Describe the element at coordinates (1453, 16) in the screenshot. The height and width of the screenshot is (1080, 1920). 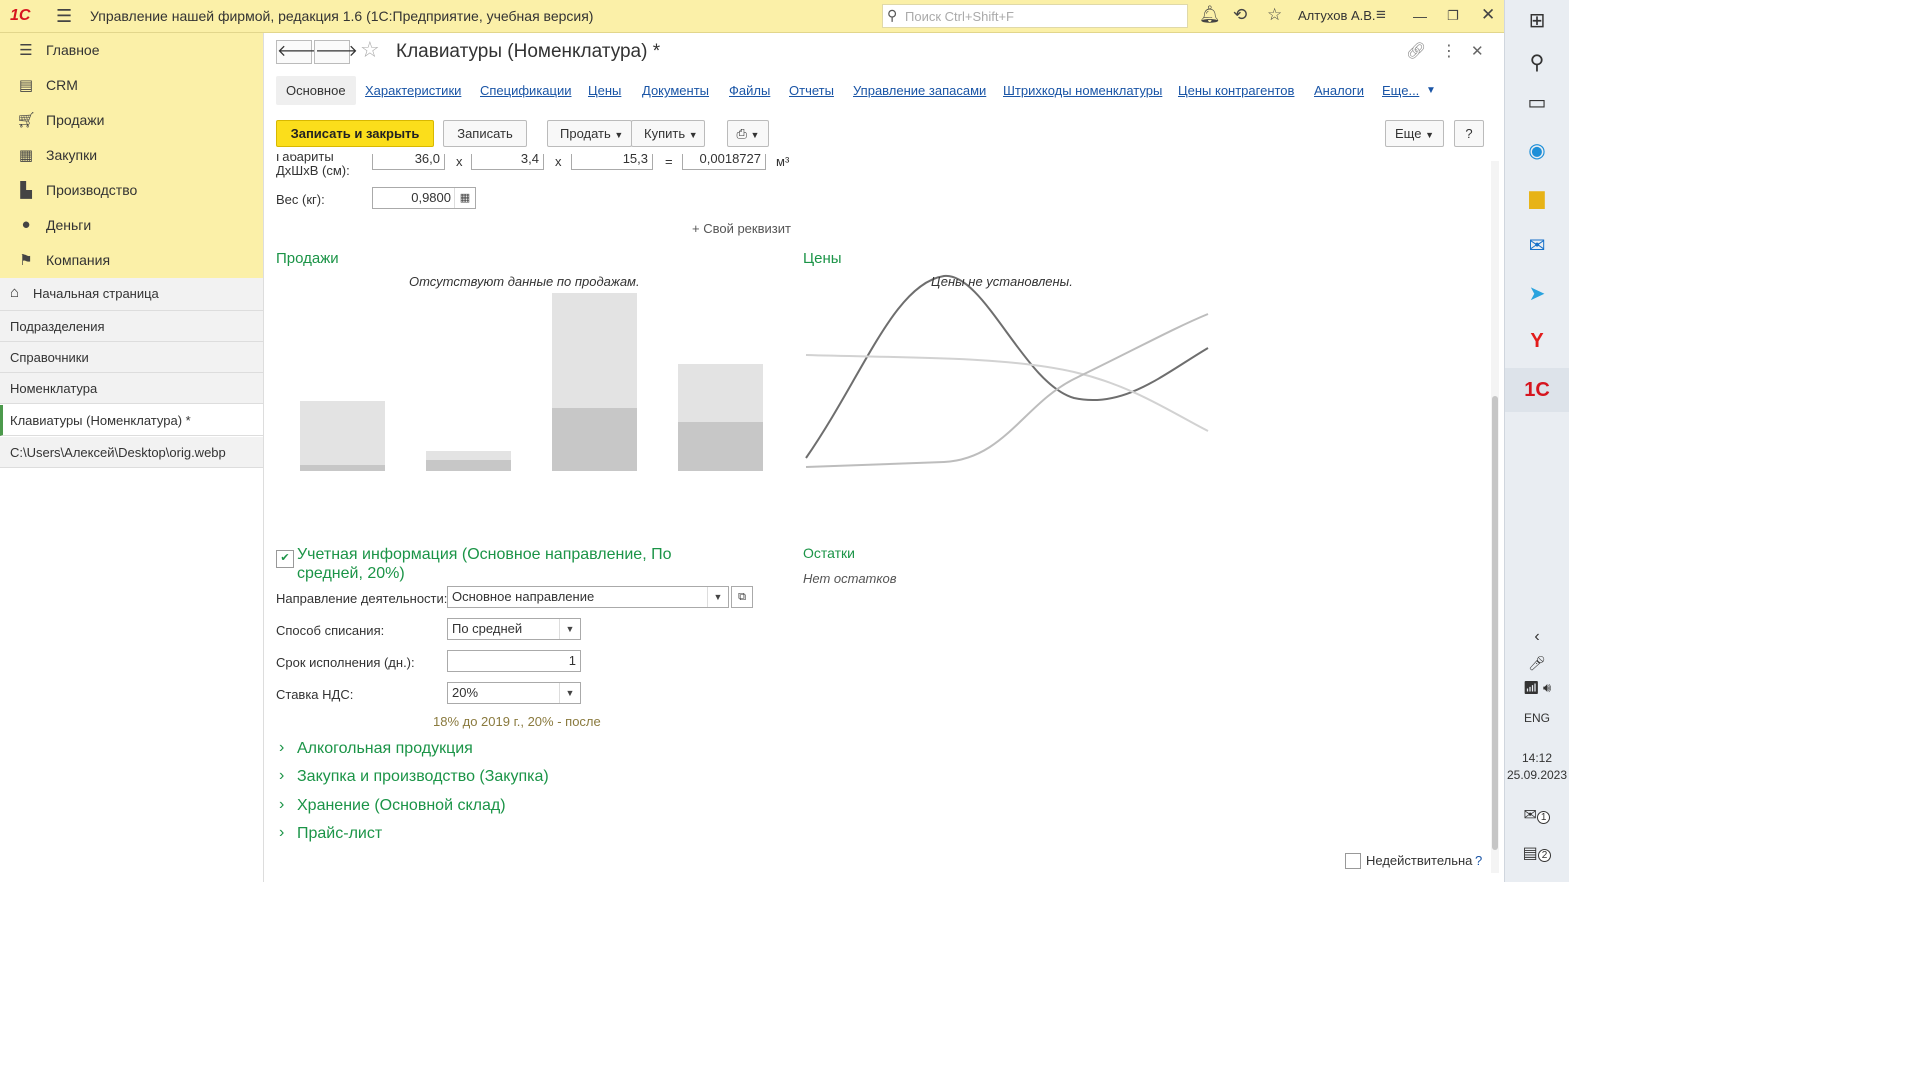
I see `restore-icon: ❐` at that location.